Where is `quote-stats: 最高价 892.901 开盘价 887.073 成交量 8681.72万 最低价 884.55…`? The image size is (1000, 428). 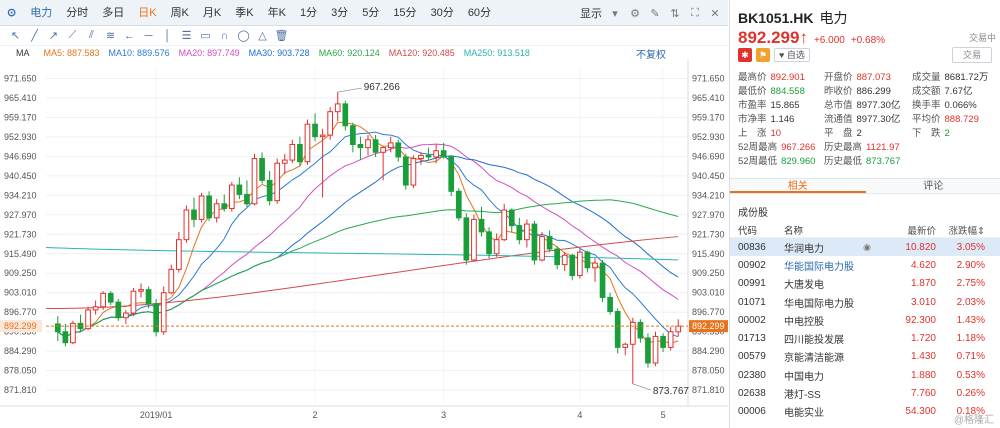 quote-stats: 最高价 892.901 开盘价 887.073 成交量 8681.72万 最低价 884.55… is located at coordinates (869, 120).